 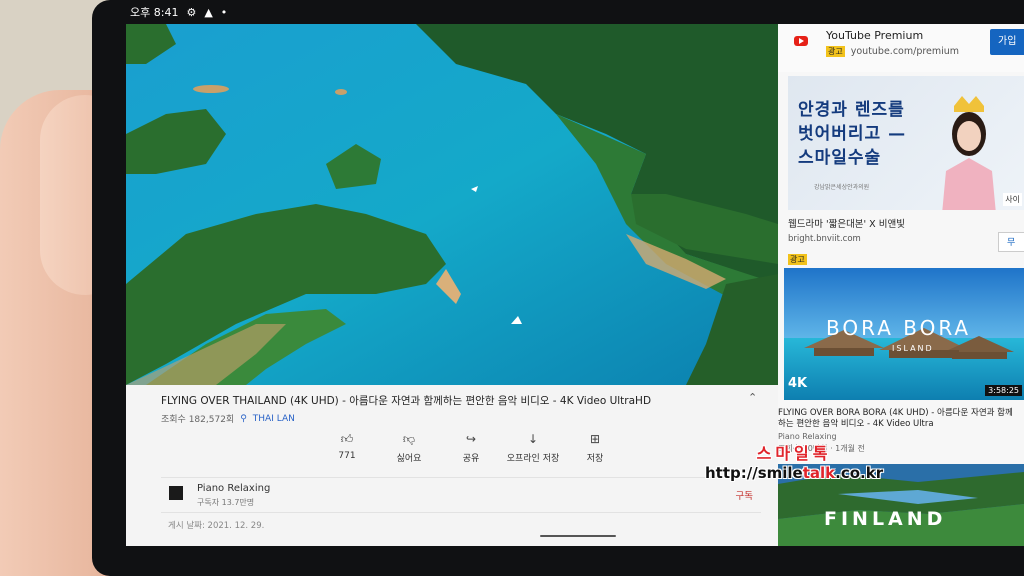 I want to click on ad-person-image, so click(x=969, y=153).